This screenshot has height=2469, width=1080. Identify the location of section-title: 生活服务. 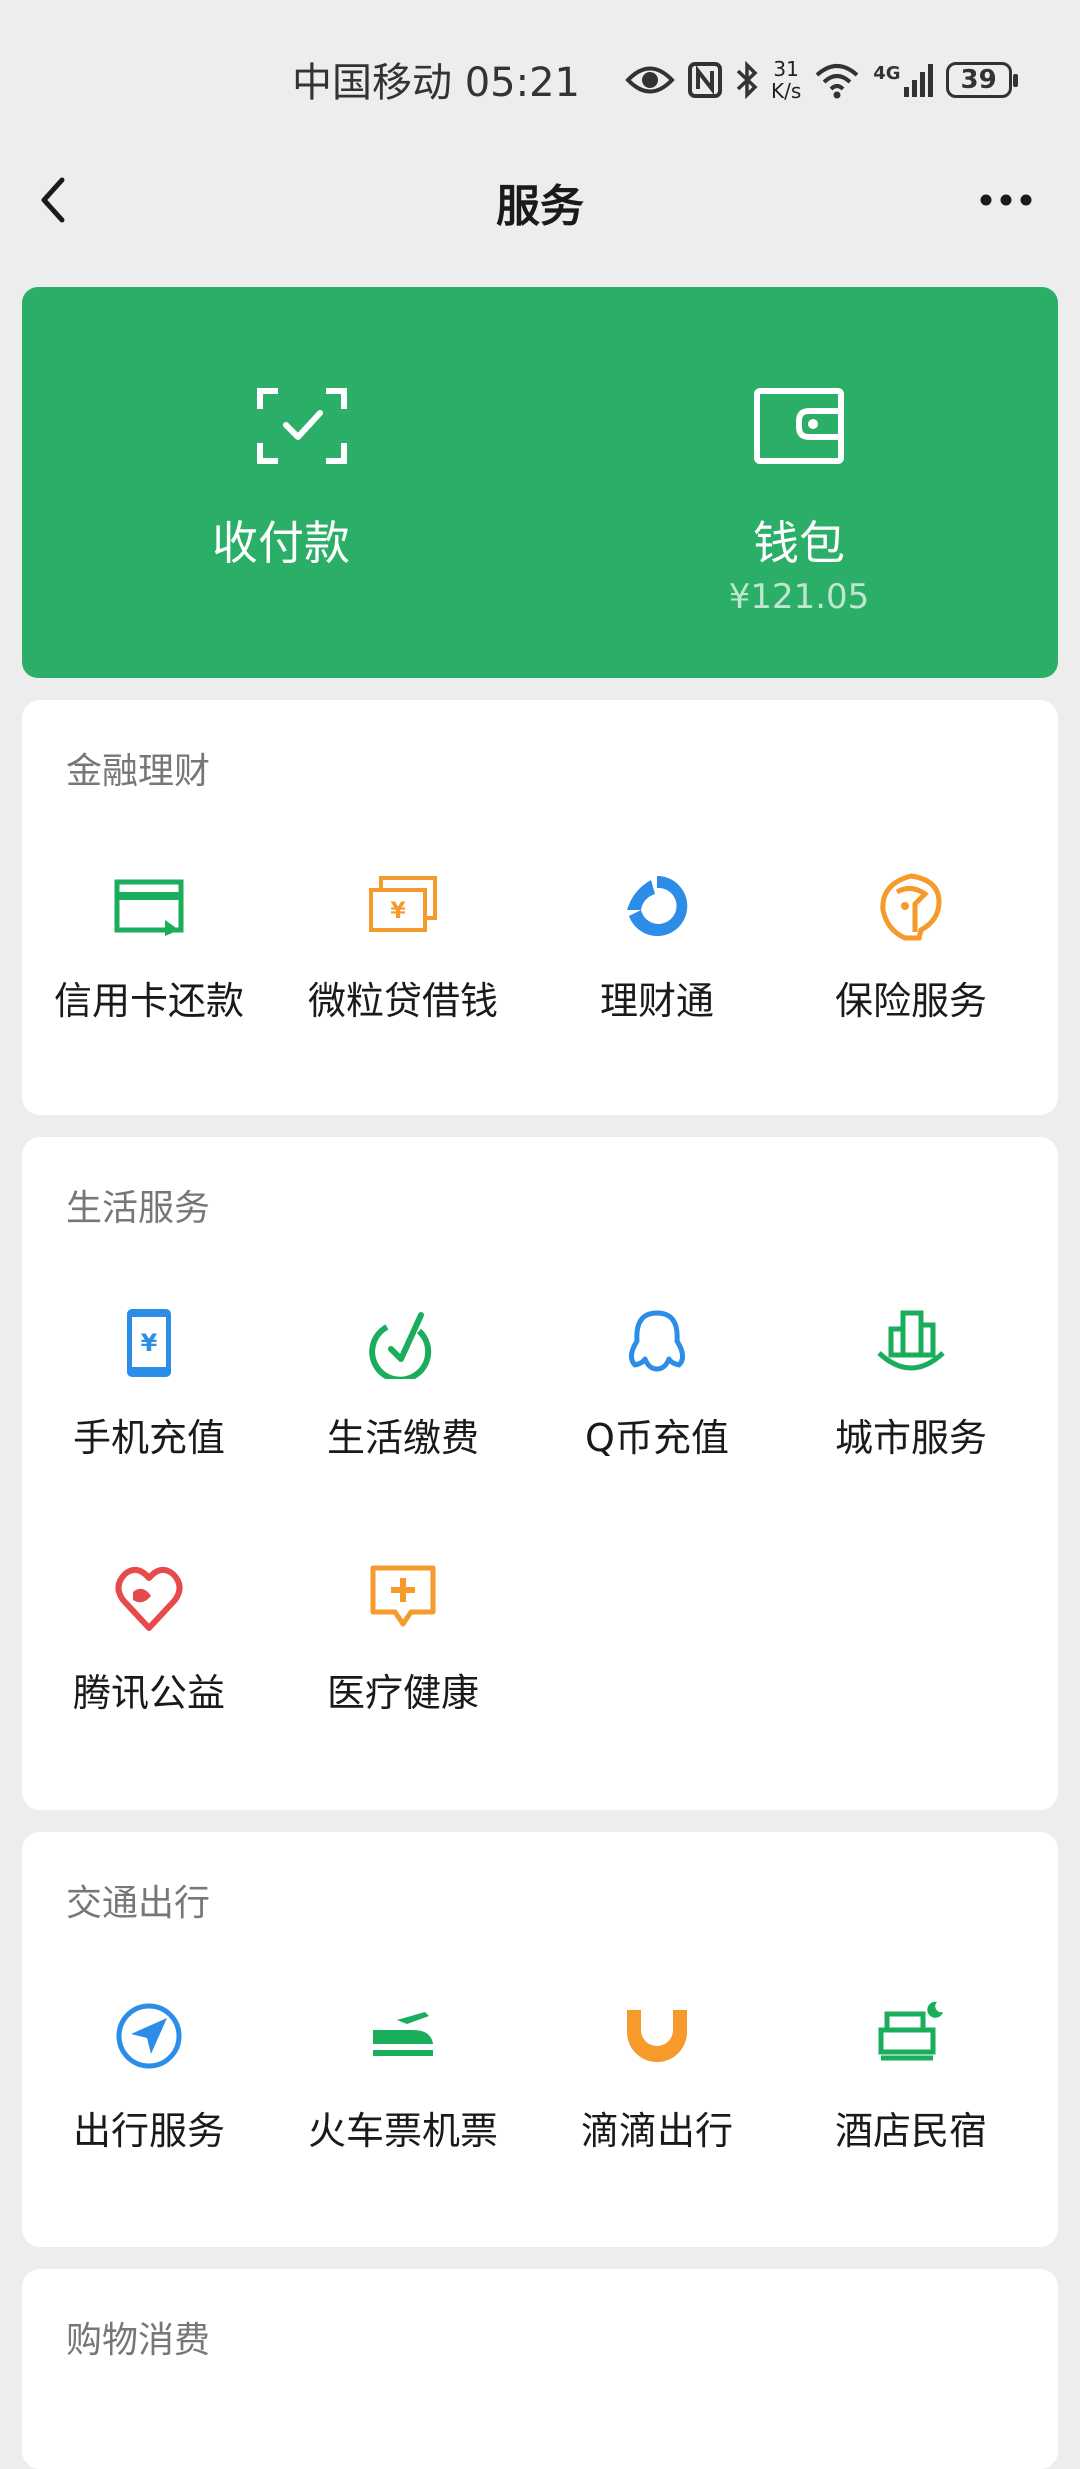
(138, 1208).